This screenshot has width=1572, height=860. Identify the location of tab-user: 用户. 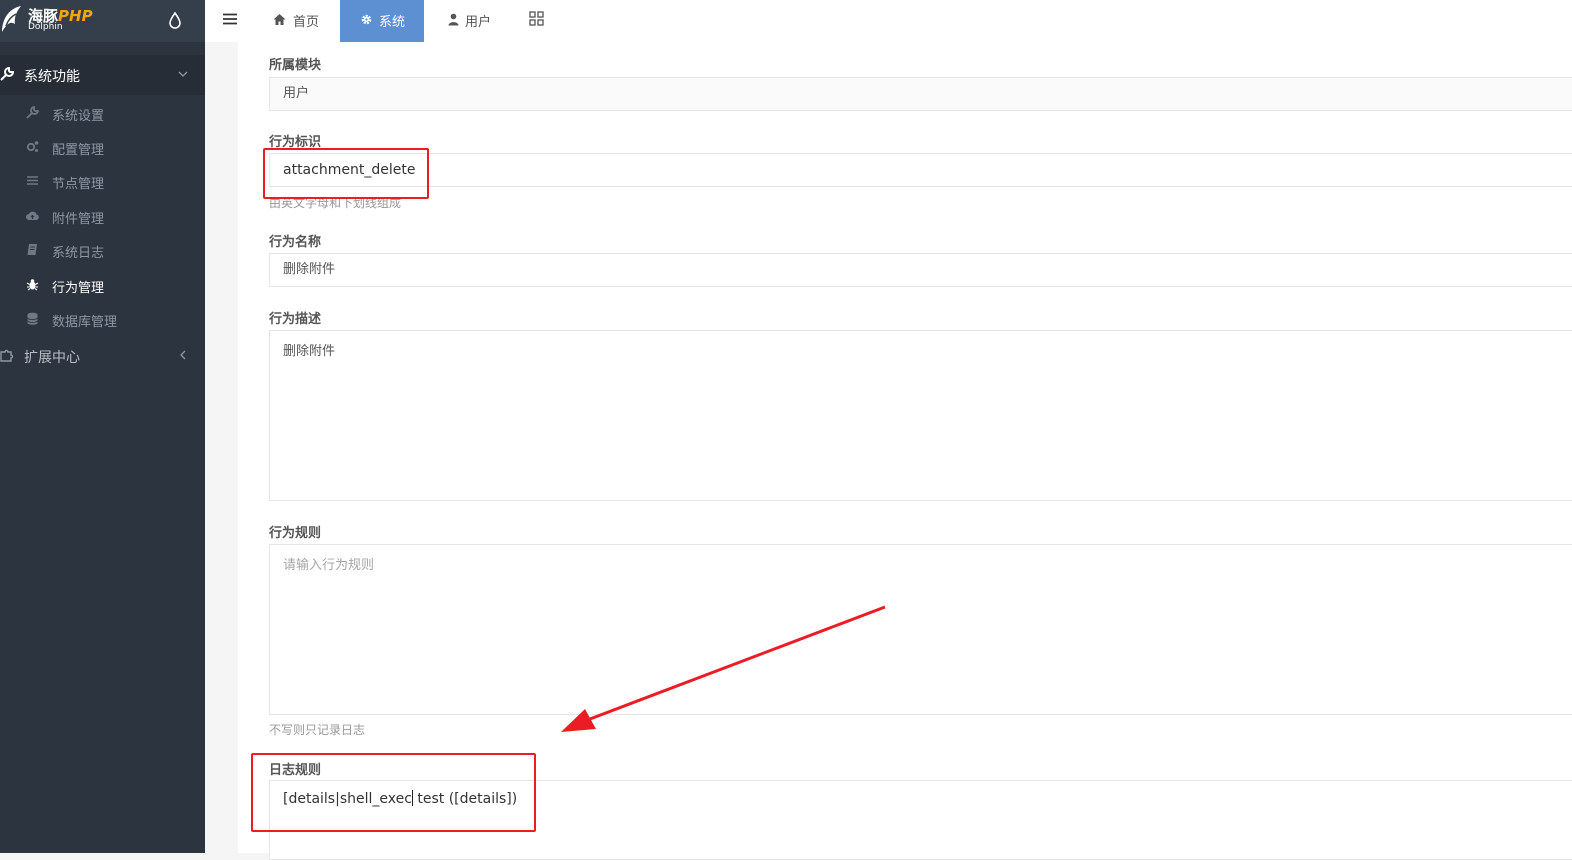
(470, 21).